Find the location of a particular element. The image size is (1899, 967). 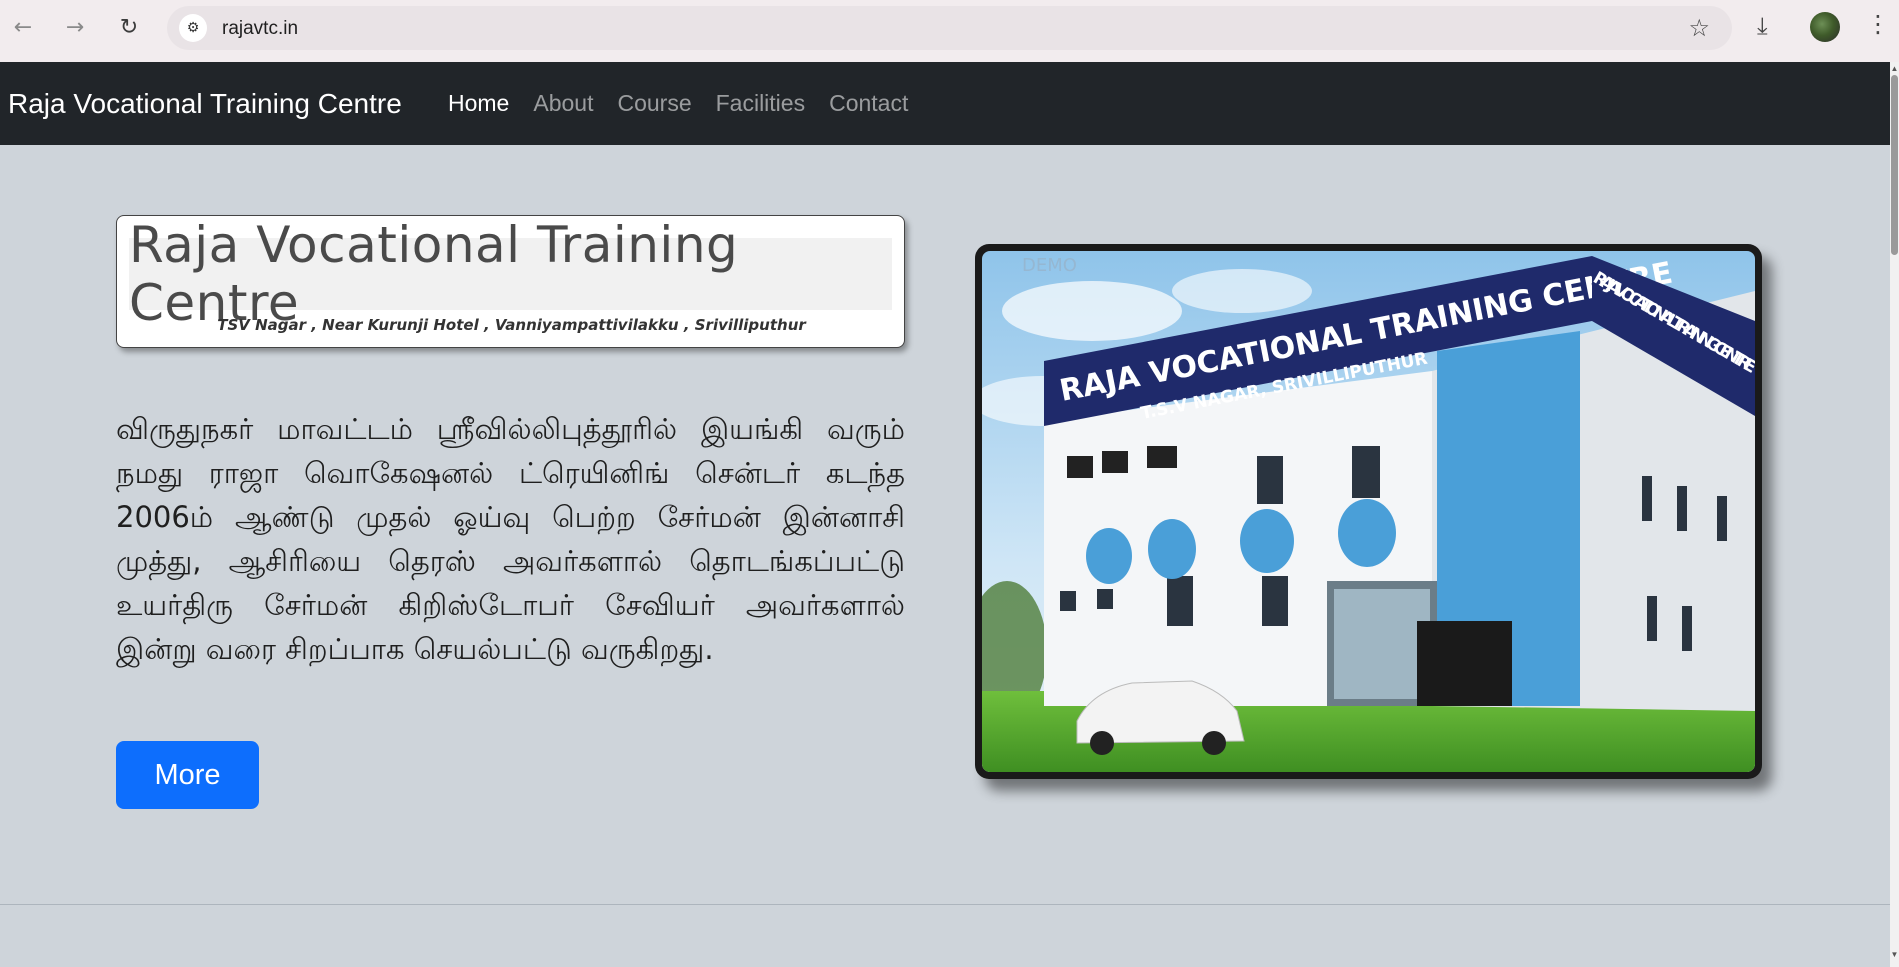

logo-title: Raja Vocational Training Centre is located at coordinates (434, 274).